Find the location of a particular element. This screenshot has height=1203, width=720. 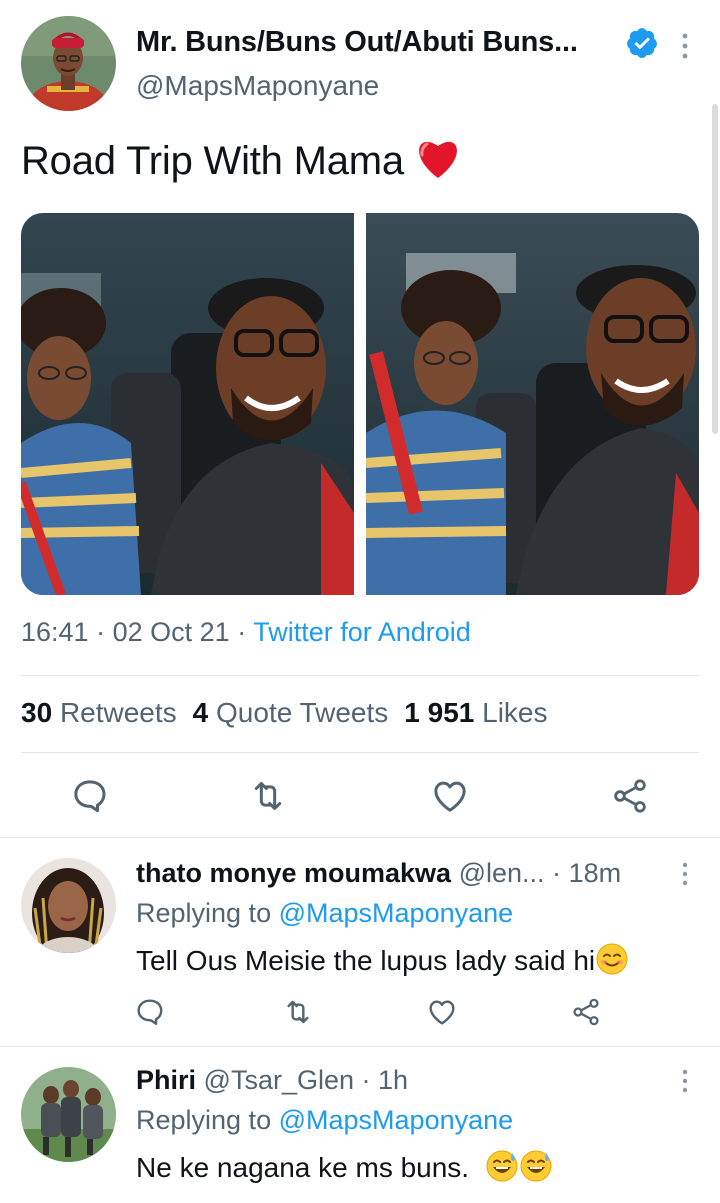

reply-time: 1h is located at coordinates (393, 1080).